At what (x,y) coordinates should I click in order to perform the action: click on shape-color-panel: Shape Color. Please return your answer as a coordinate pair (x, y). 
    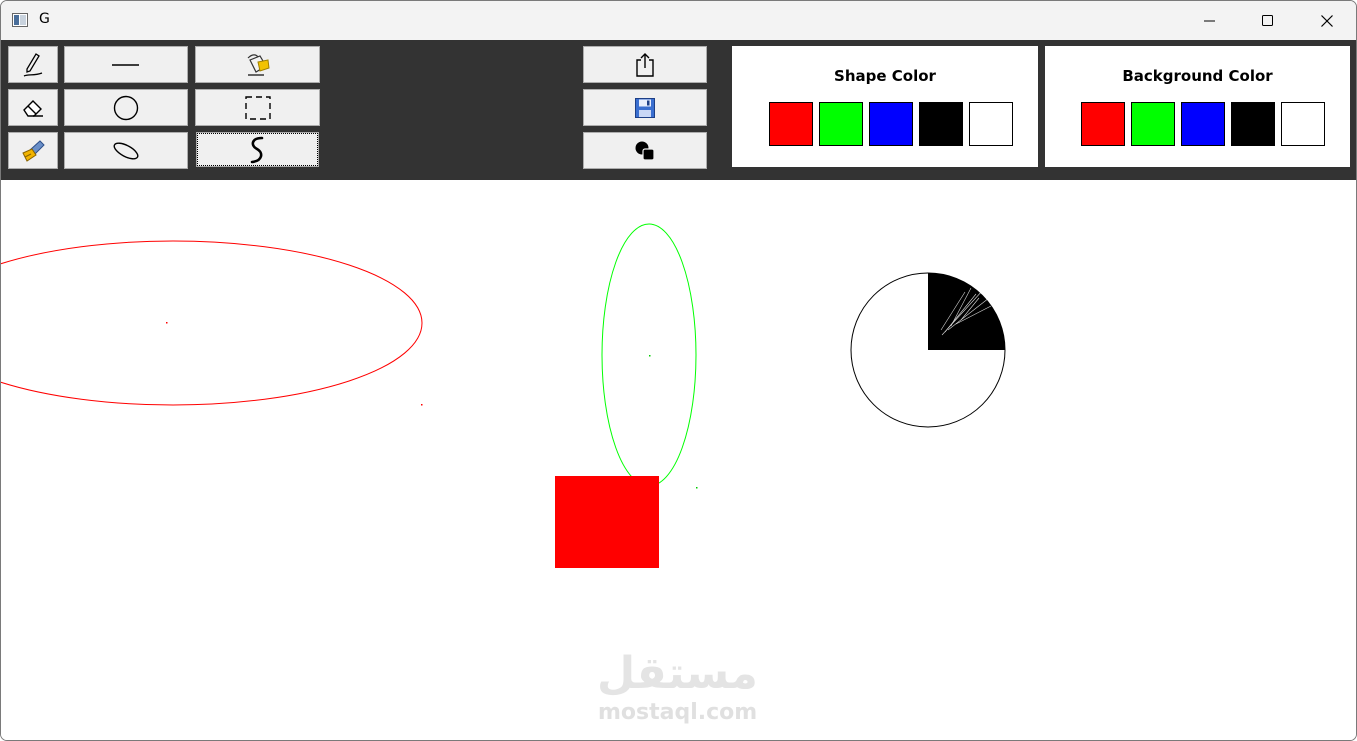
    Looking at the image, I should click on (885, 106).